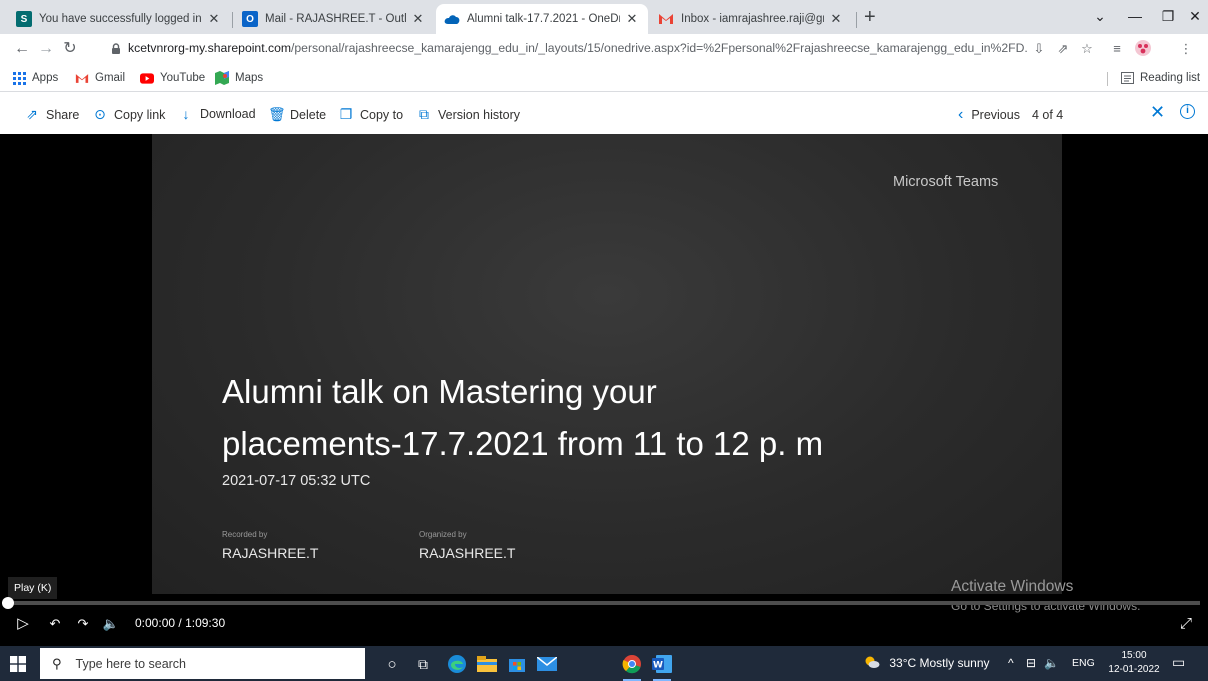 This screenshot has height=681, width=1208. I want to click on reload-icon: ↻, so click(70, 49).